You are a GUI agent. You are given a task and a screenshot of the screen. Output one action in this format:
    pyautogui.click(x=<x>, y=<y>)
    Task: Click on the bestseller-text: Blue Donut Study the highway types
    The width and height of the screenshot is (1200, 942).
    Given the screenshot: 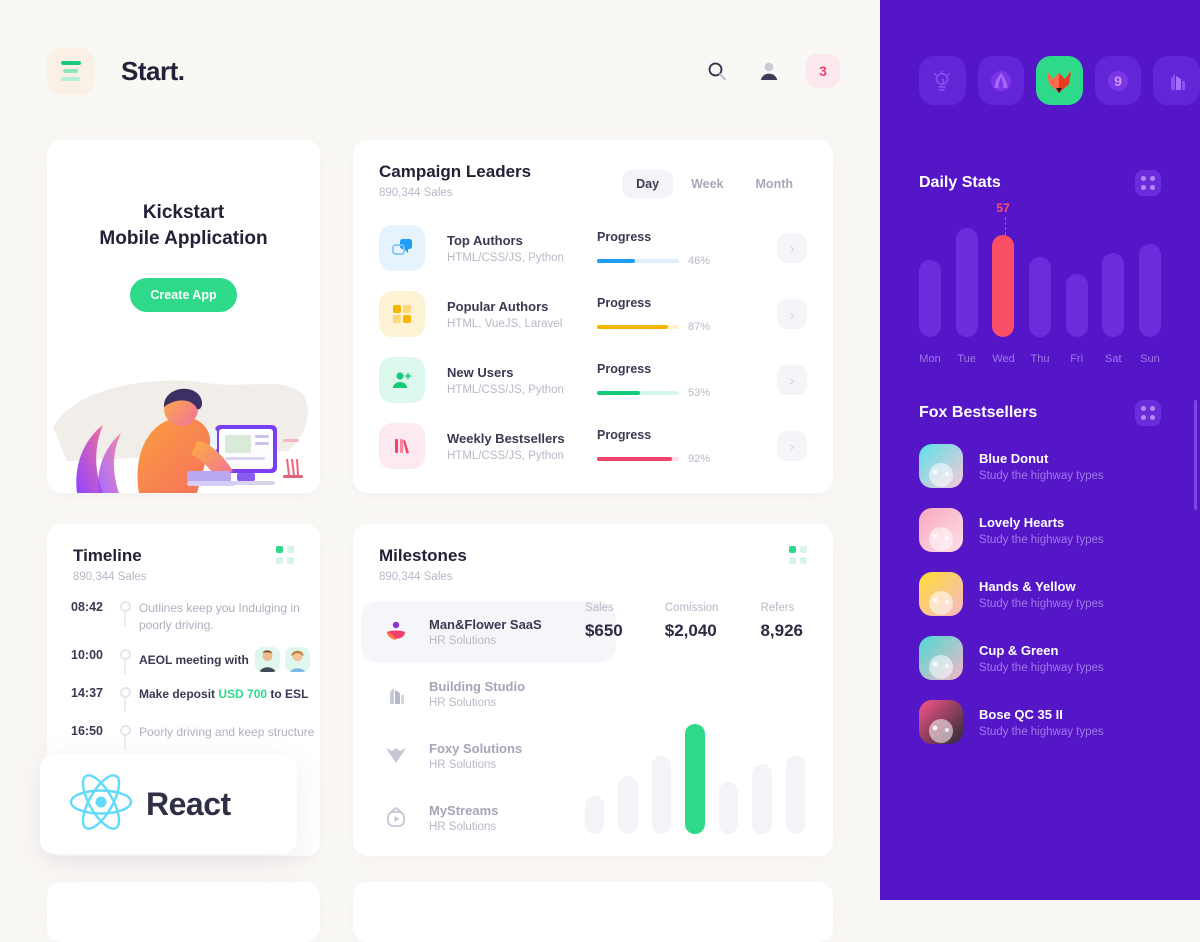 What is the action you would take?
    pyautogui.click(x=1041, y=466)
    